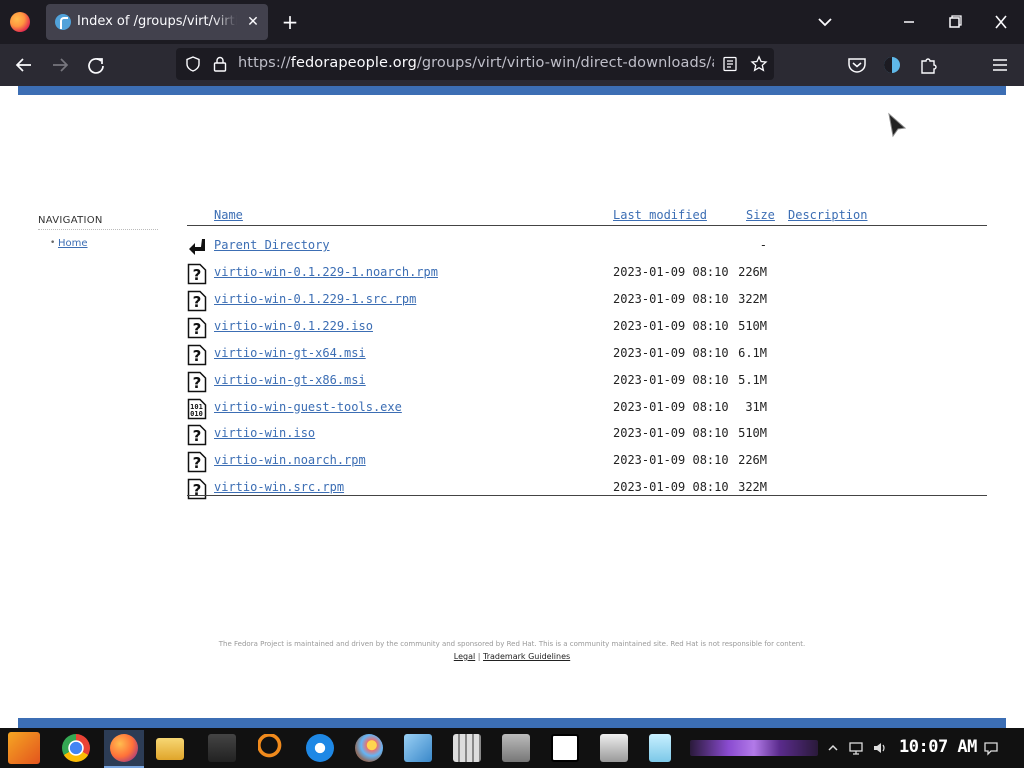 This screenshot has width=1024, height=768. Describe the element at coordinates (272, 748) in the screenshot. I see `search-magnifier-taskbar-icon` at that location.